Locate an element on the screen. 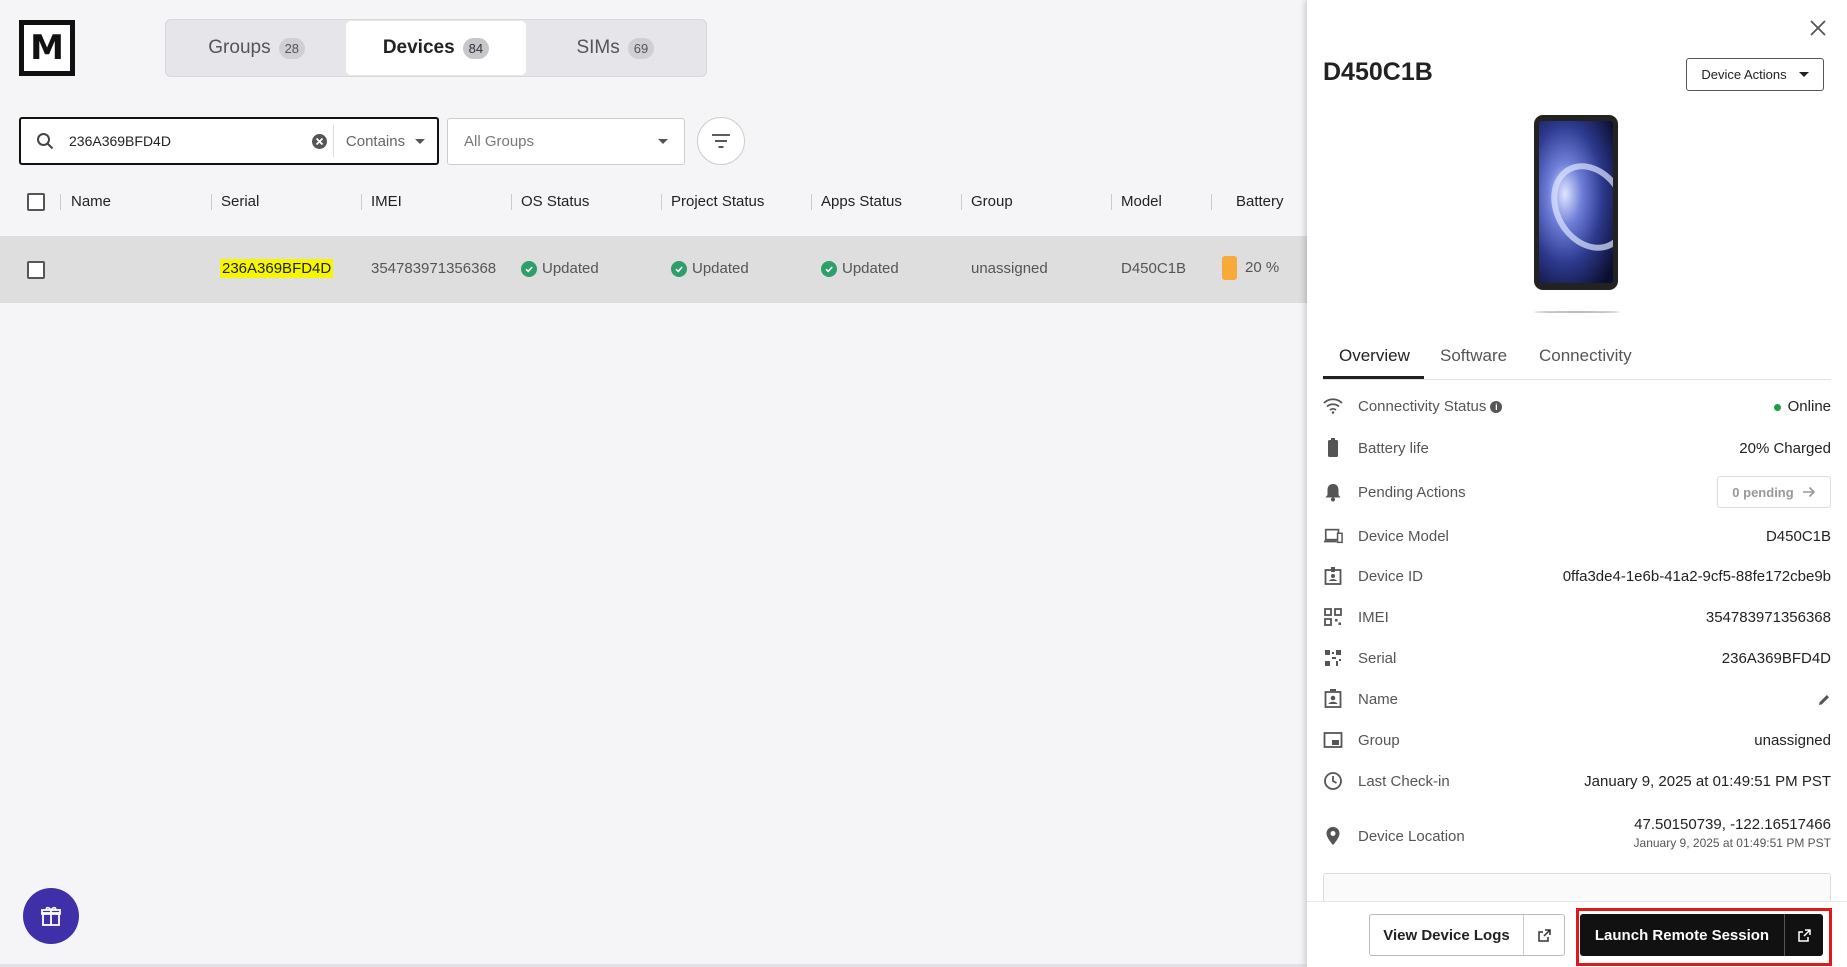 This screenshot has height=967, width=1847. group-frame-icon is located at coordinates (1333, 740).